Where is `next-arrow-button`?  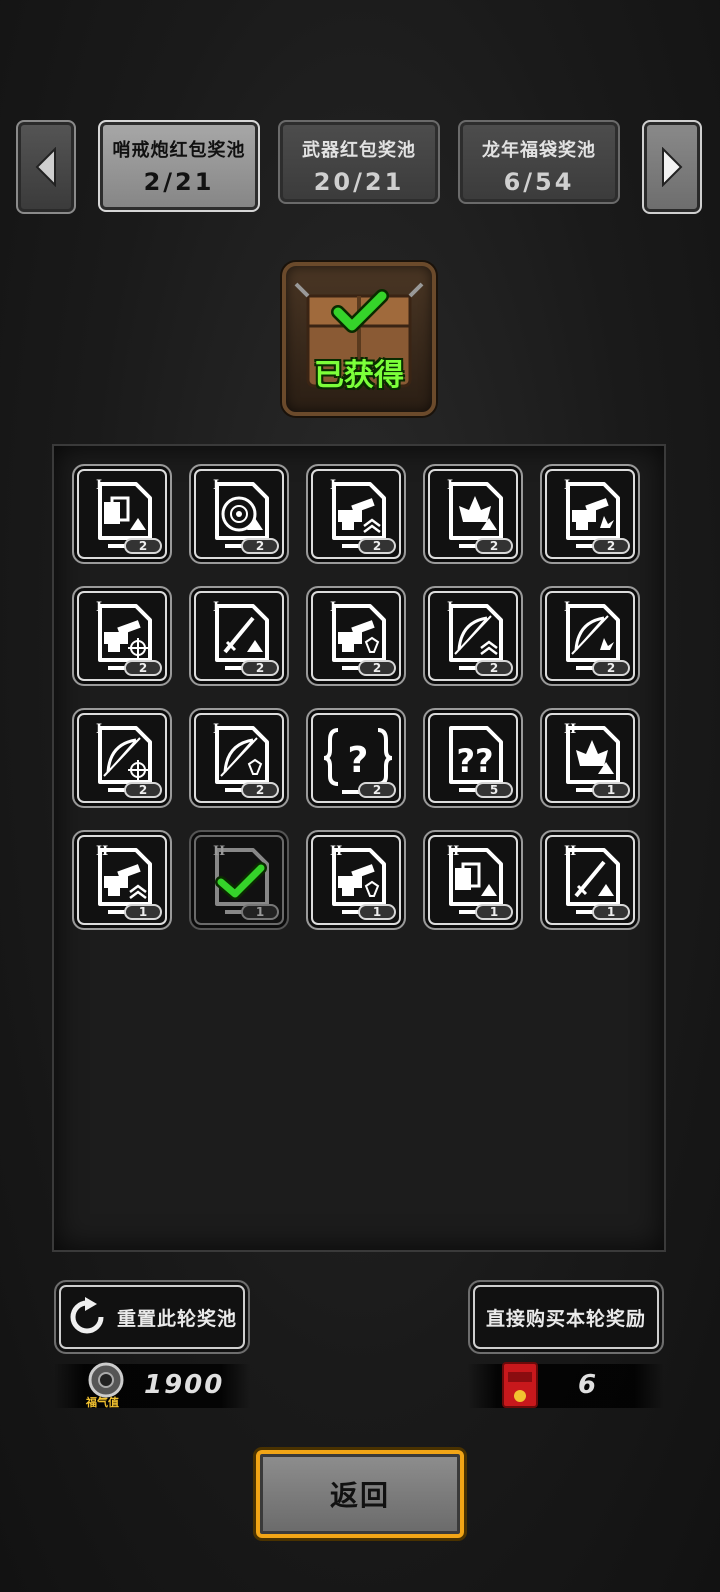 next-arrow-button is located at coordinates (672, 167).